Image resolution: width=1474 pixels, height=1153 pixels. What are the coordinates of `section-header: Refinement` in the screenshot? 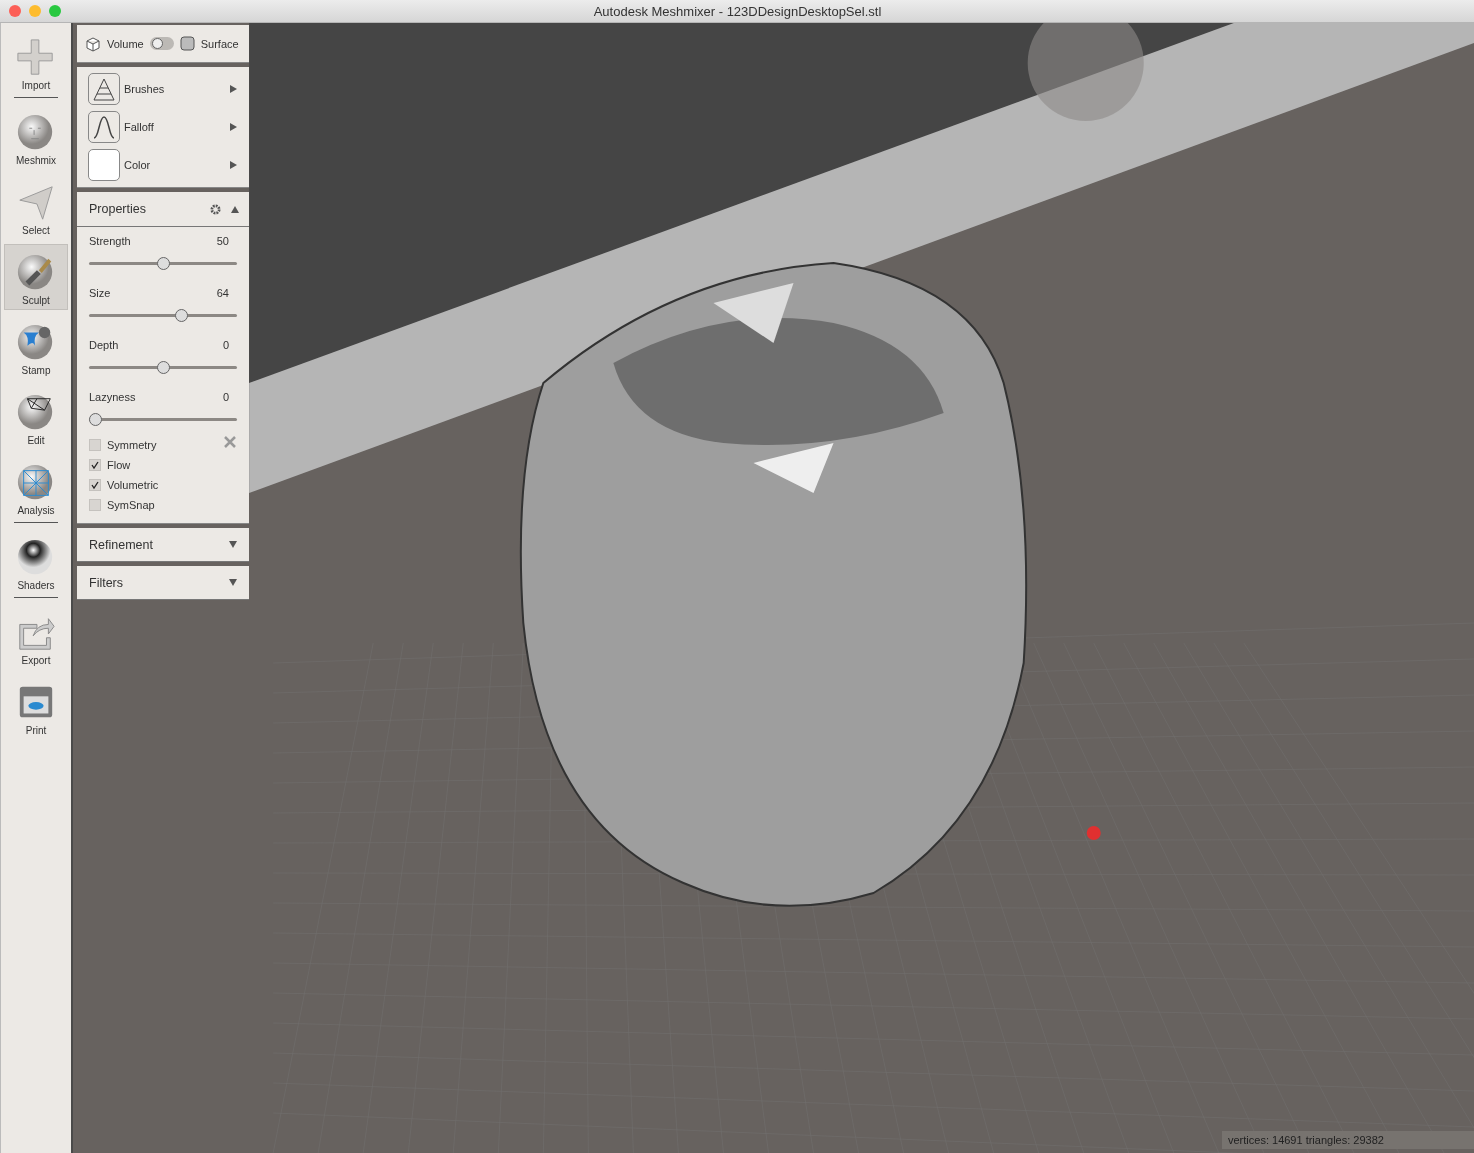 It's located at (163, 545).